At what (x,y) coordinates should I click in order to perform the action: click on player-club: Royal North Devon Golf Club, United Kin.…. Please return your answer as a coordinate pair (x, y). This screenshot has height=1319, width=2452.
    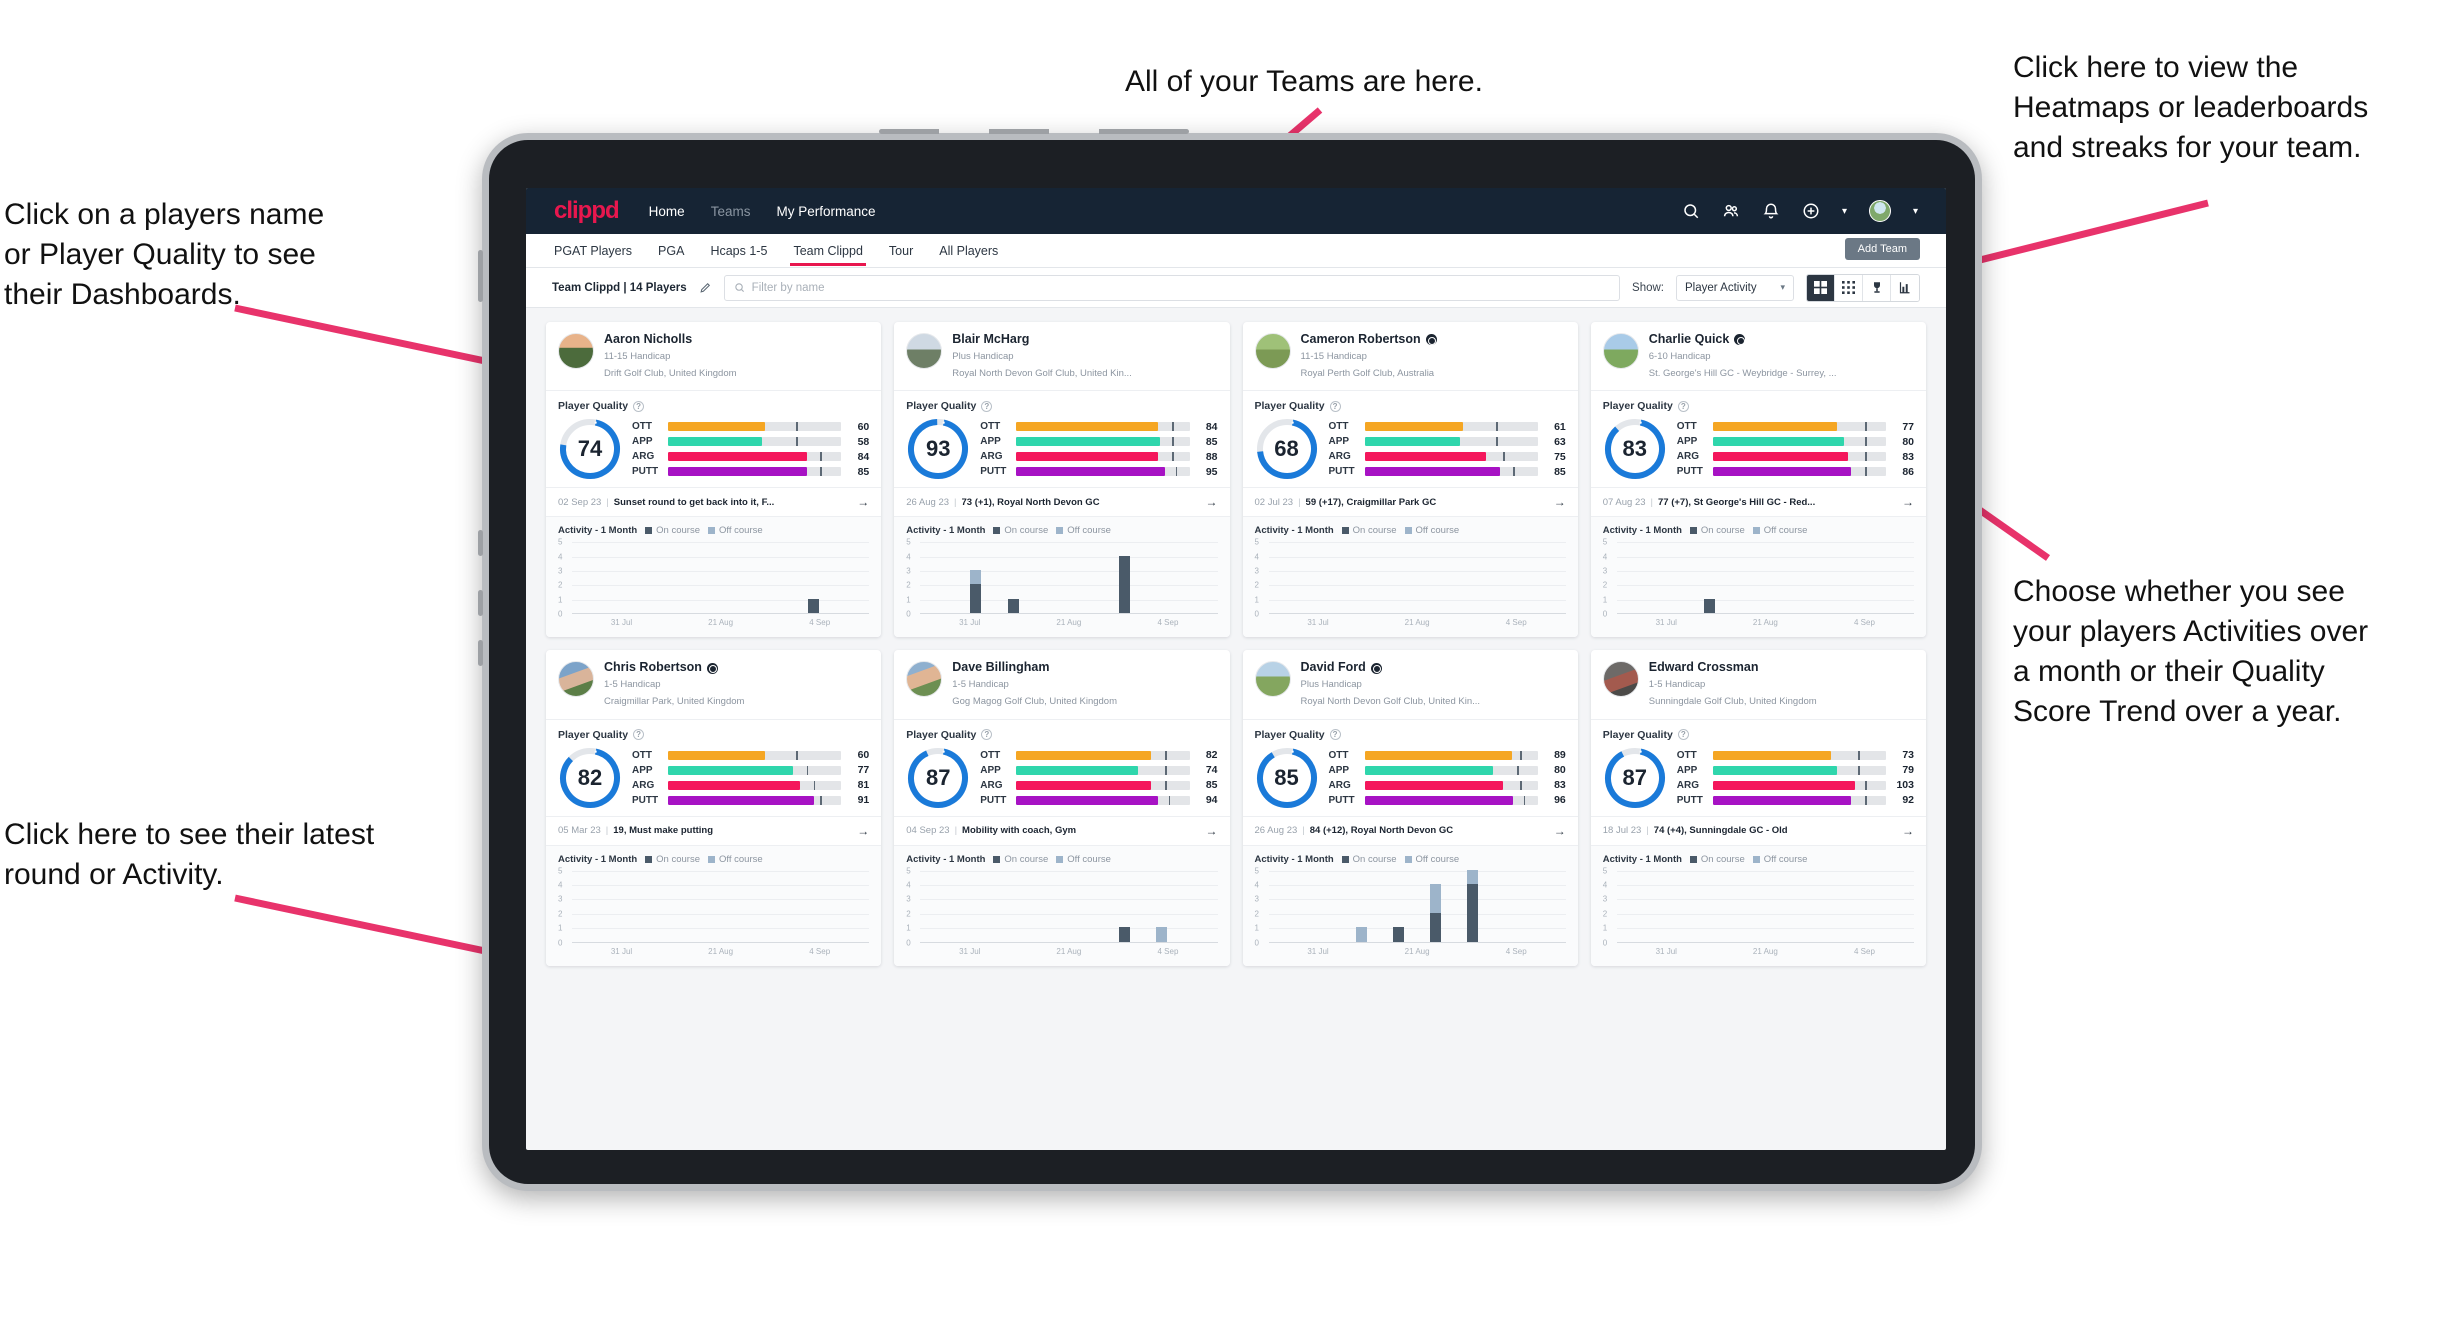
    Looking at the image, I should click on (1390, 701).